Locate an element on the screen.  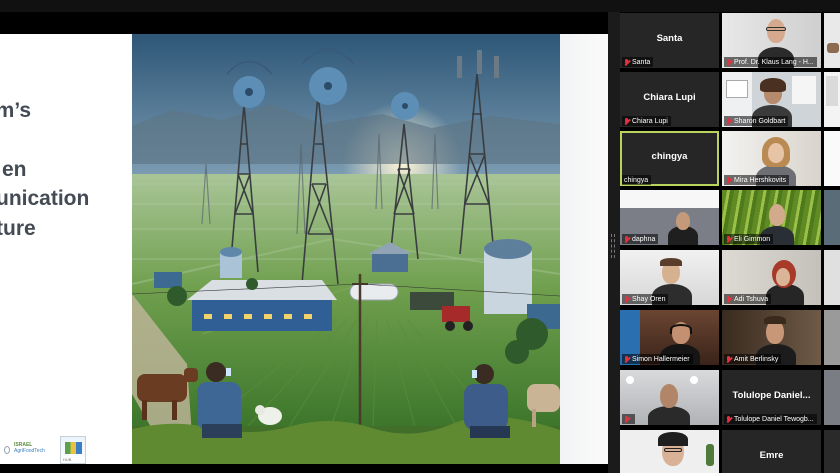
slide-title-line-2: en is located at coordinates (14, 169).